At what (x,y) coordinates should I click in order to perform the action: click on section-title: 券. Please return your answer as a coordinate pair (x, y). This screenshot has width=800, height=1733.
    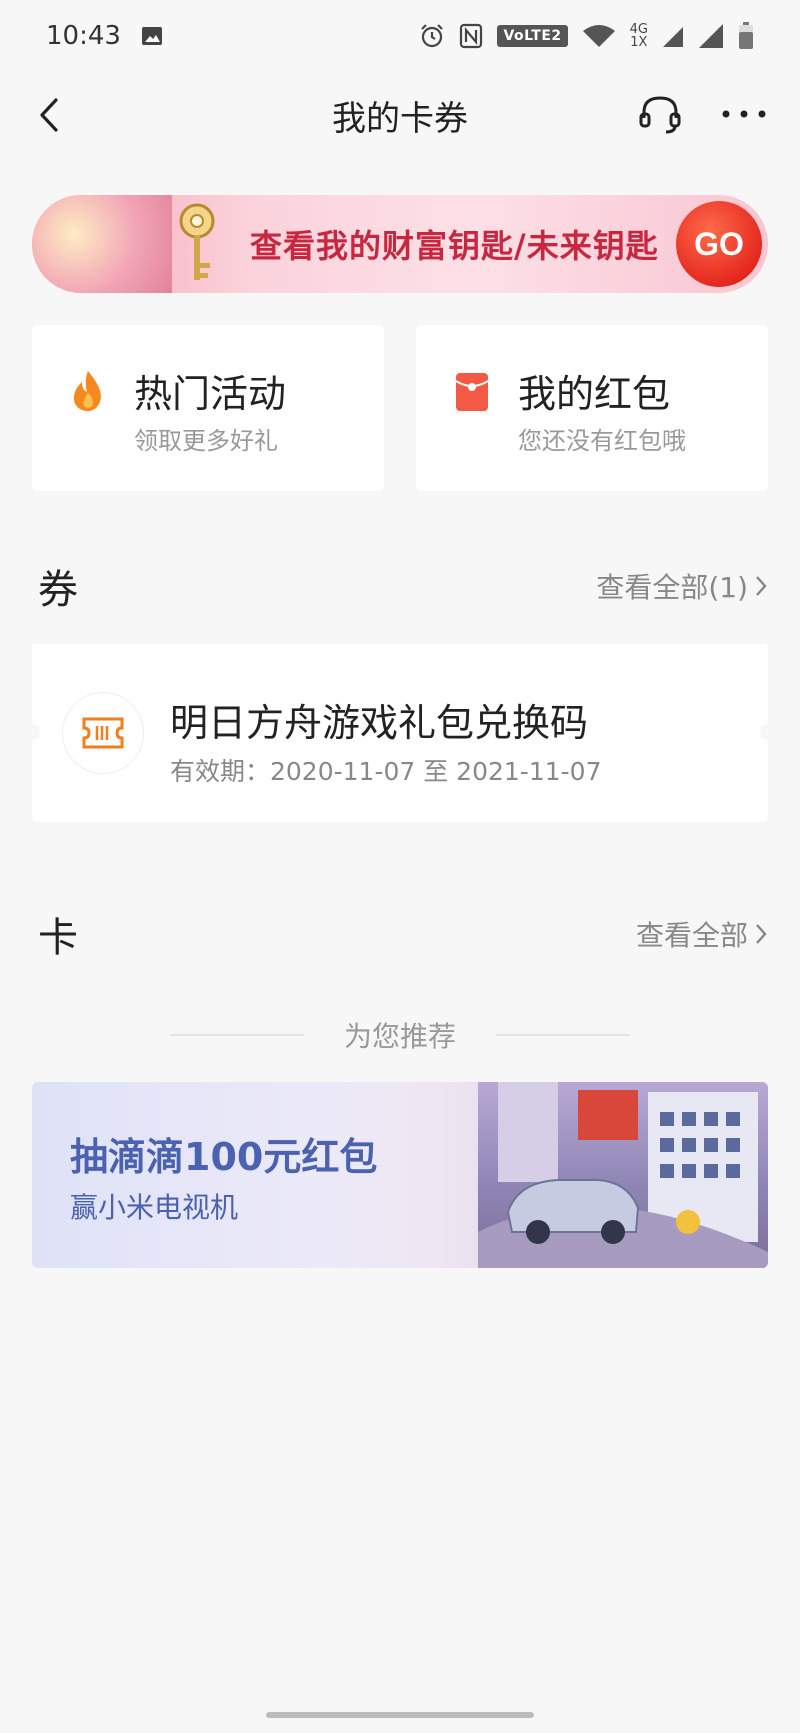
    Looking at the image, I should click on (58, 590).